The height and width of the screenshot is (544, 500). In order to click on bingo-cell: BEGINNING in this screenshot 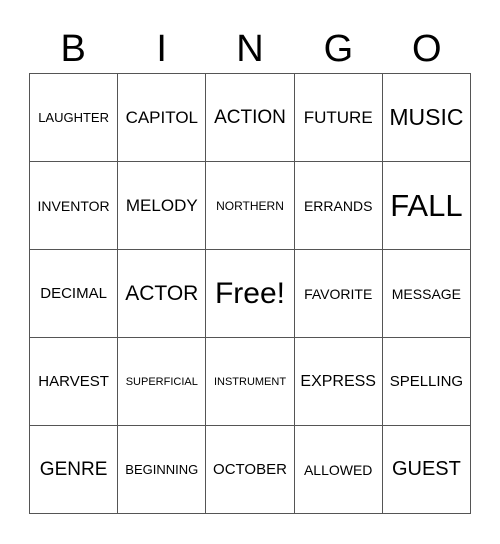, I will do `click(162, 470)`.